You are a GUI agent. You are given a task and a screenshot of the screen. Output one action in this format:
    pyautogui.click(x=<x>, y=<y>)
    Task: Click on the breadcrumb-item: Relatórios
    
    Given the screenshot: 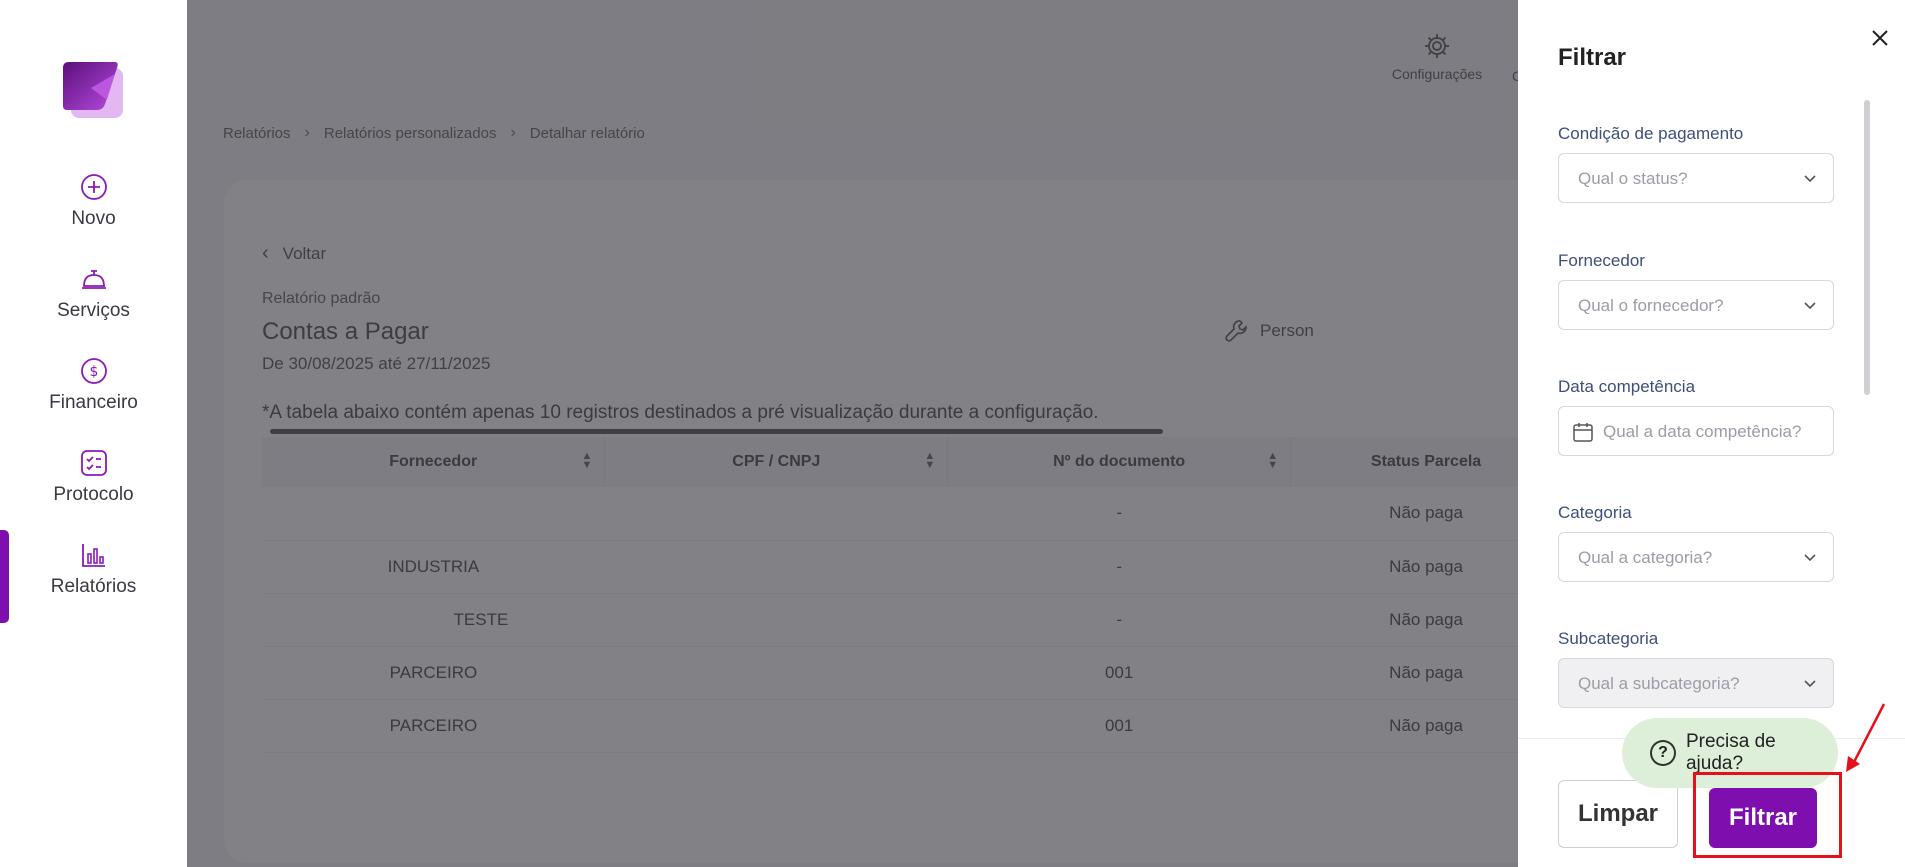 What is the action you would take?
    pyautogui.click(x=257, y=133)
    